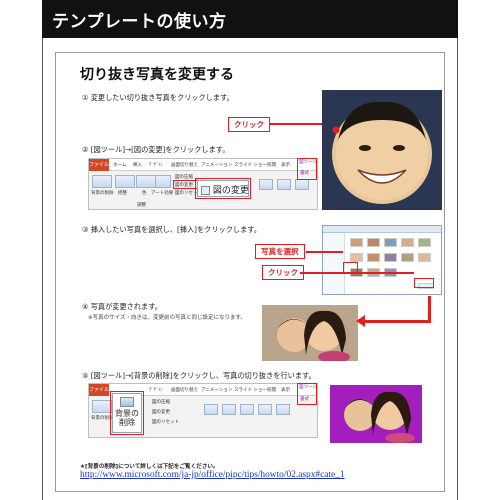  What do you see at coordinates (397, 321) in the screenshot?
I see `flow-arrow-horizontal` at bounding box center [397, 321].